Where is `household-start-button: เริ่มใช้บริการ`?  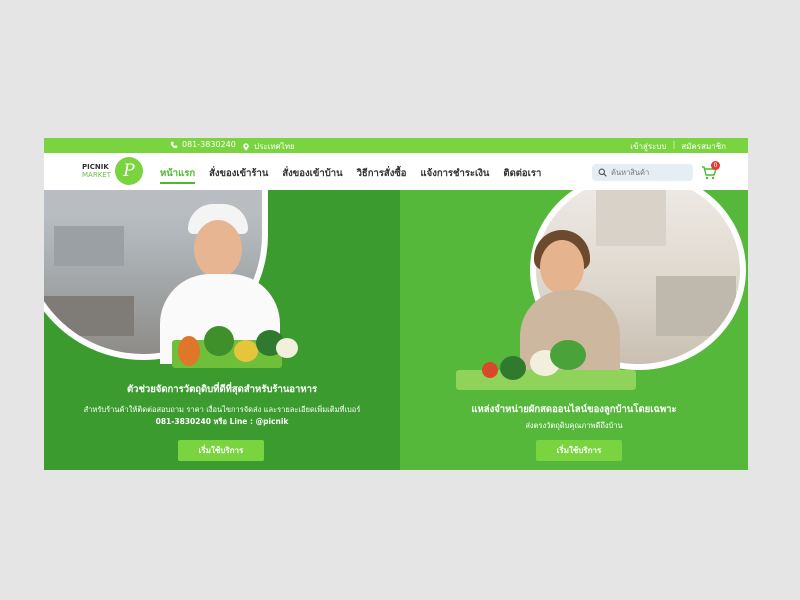 household-start-button: เริ่มใช้บริการ is located at coordinates (579, 450).